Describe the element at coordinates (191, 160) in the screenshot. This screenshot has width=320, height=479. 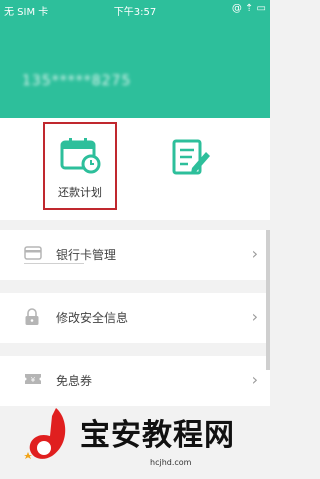
I see `edit-document-icon` at that location.